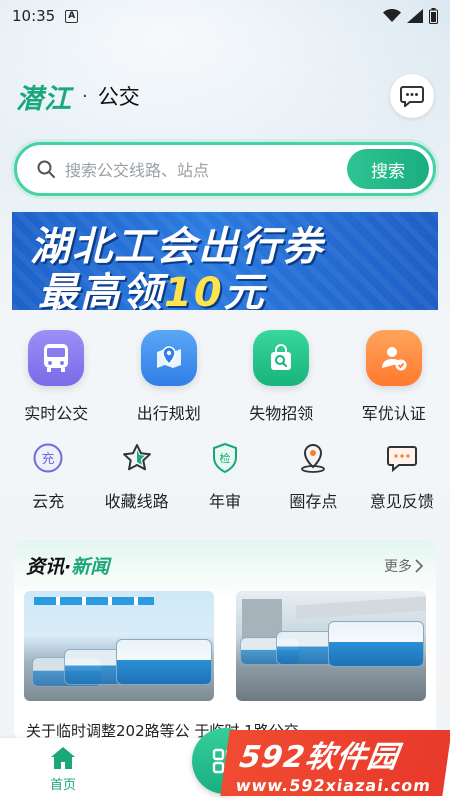  I want to click on feedback-icon, so click(402, 458).